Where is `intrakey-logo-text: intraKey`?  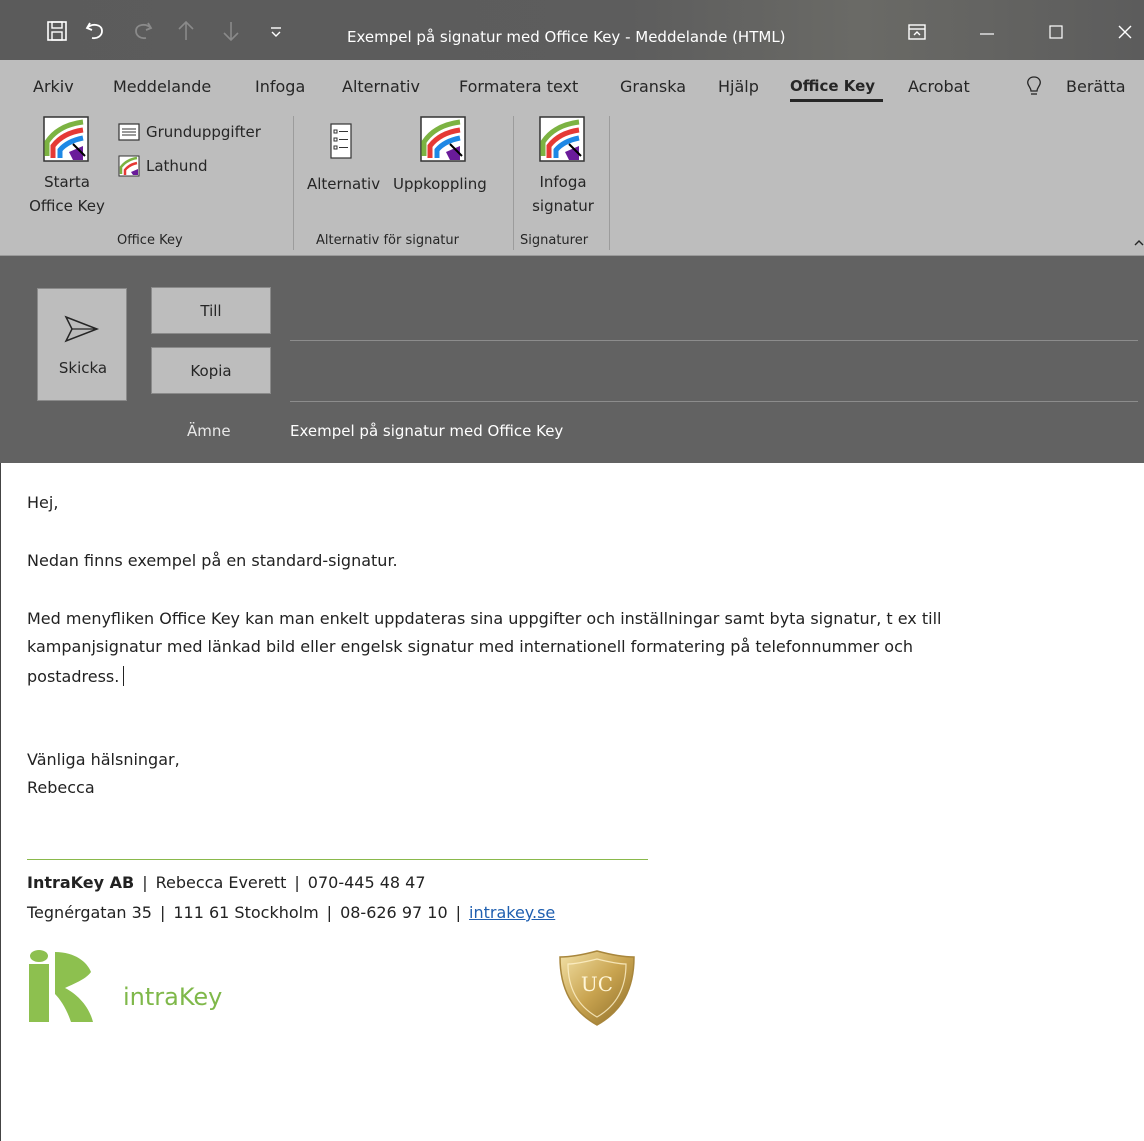 intrakey-logo-text: intraKey is located at coordinates (173, 997).